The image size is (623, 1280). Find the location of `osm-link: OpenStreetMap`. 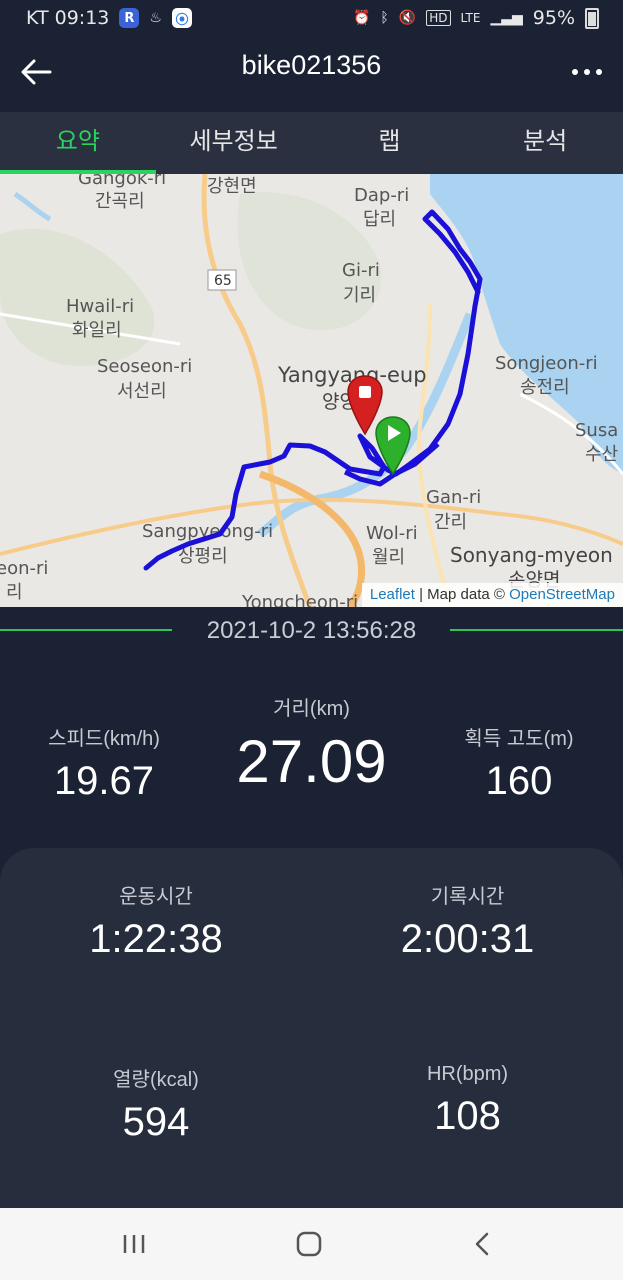

osm-link: OpenStreetMap is located at coordinates (562, 594).